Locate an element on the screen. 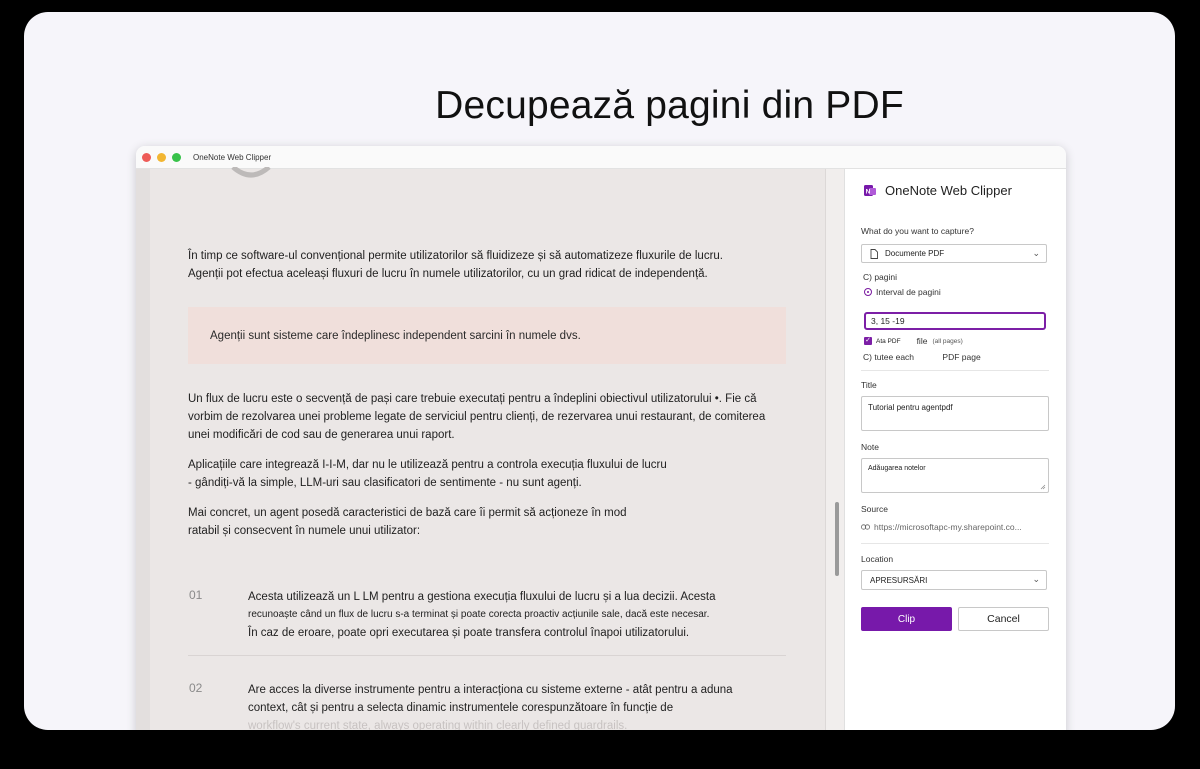  svg-text: N is located at coordinates (868, 191).